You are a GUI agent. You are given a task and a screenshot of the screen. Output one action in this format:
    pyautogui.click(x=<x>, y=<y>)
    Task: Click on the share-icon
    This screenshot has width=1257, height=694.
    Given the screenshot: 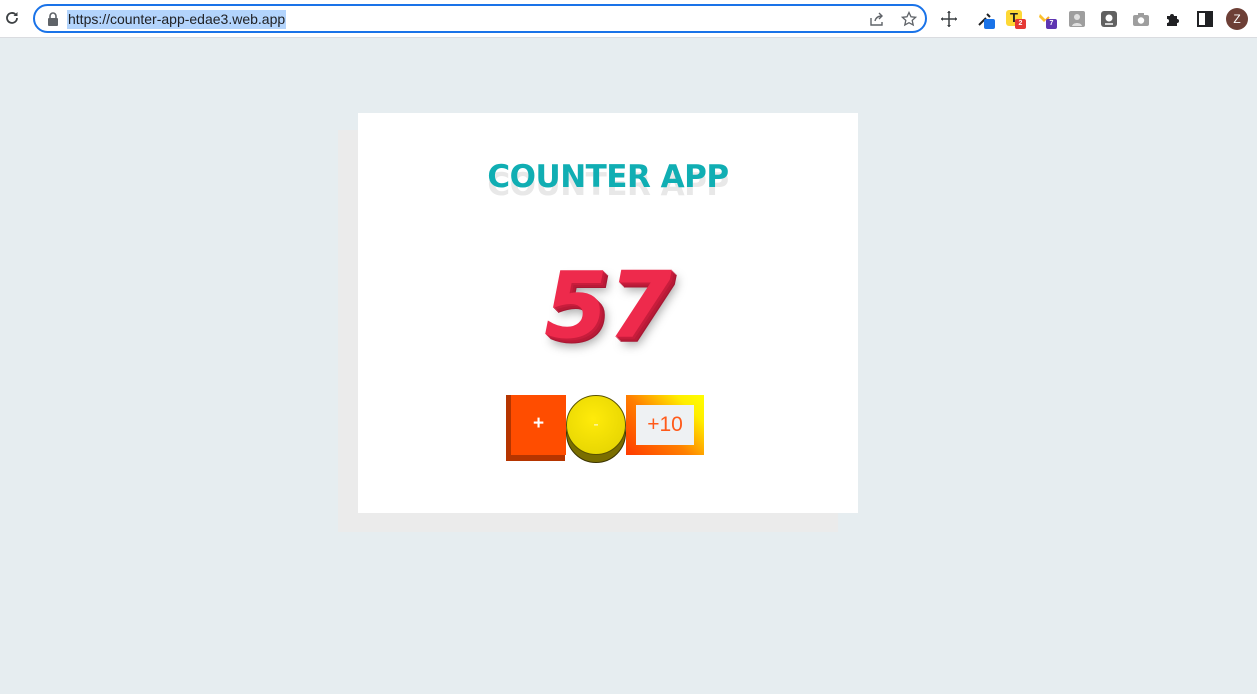 What is the action you would take?
    pyautogui.click(x=877, y=19)
    